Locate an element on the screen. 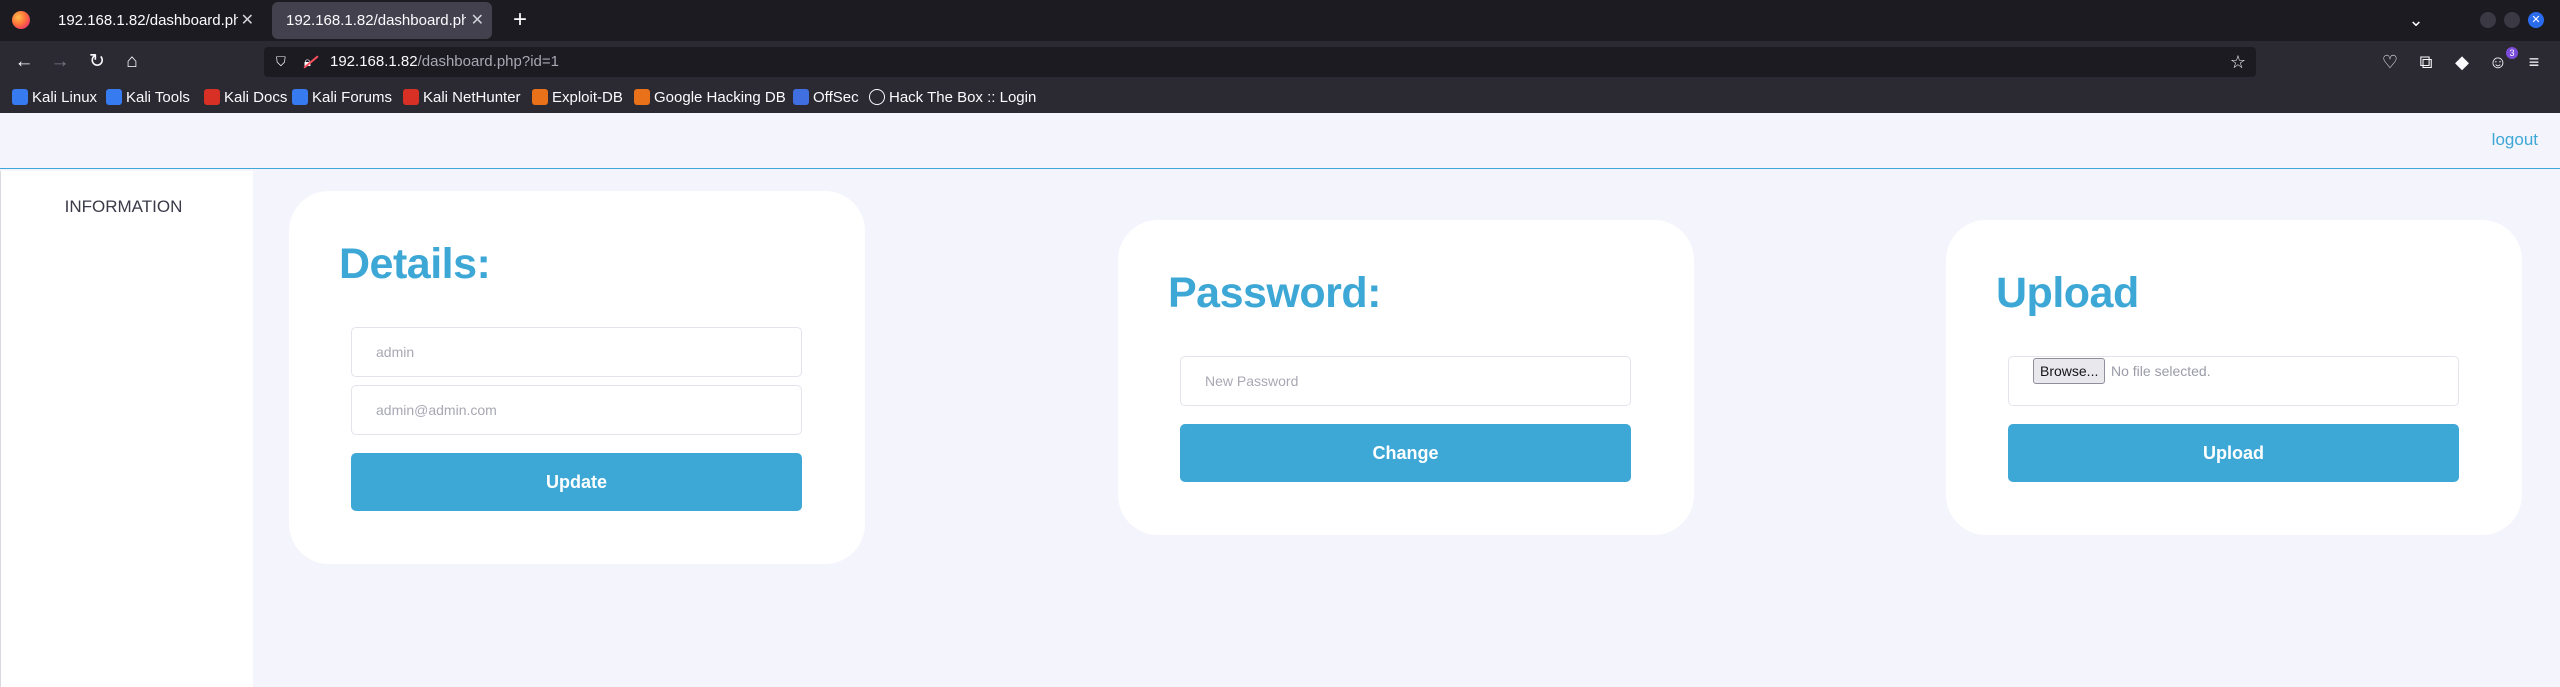 The width and height of the screenshot is (2560, 687). bookmark-exploit-db: Exploit-DB is located at coordinates (577, 98).